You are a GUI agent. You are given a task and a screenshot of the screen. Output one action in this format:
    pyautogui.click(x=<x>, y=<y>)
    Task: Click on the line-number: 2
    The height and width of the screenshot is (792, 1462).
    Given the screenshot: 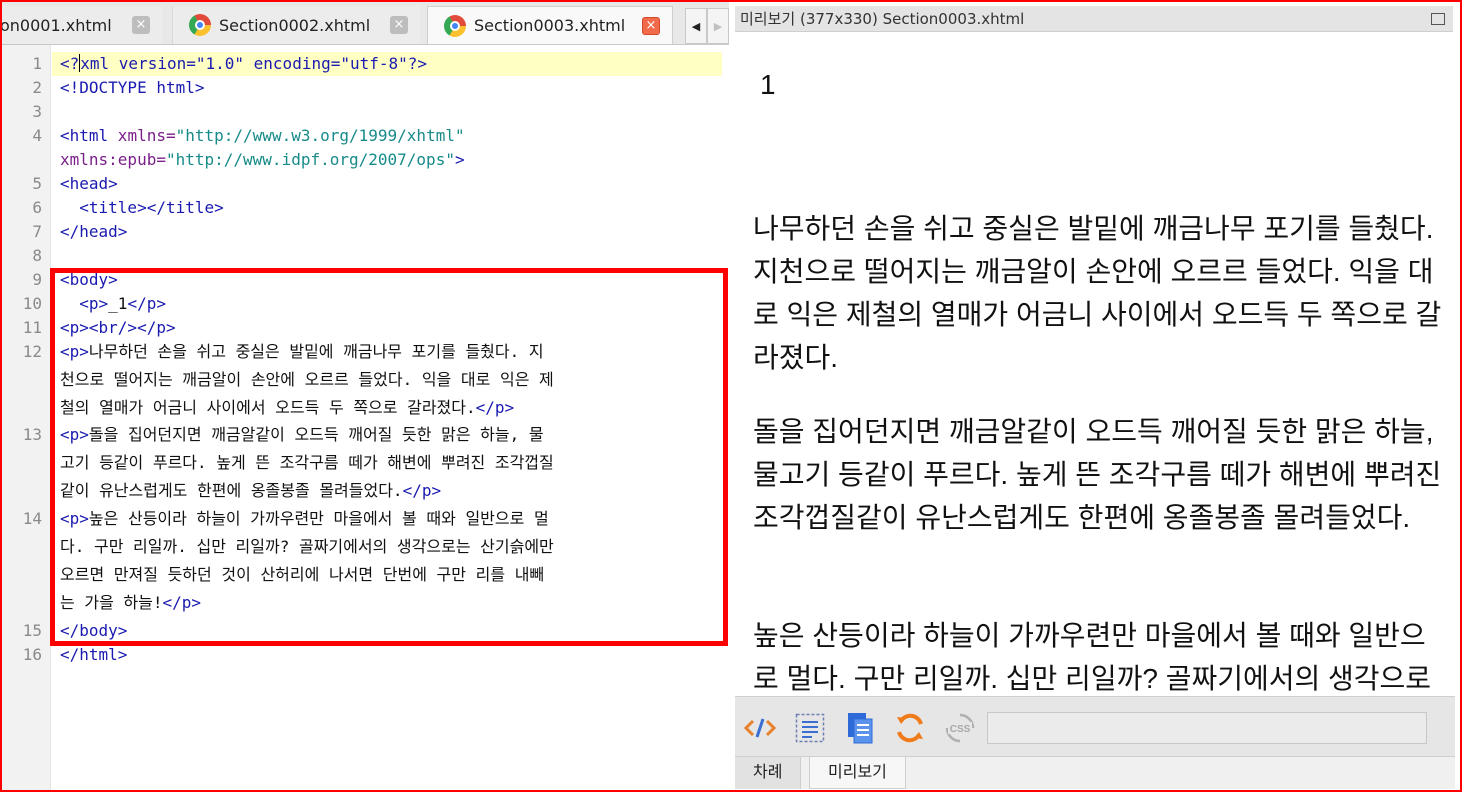 What is the action you would take?
    pyautogui.click(x=37, y=87)
    